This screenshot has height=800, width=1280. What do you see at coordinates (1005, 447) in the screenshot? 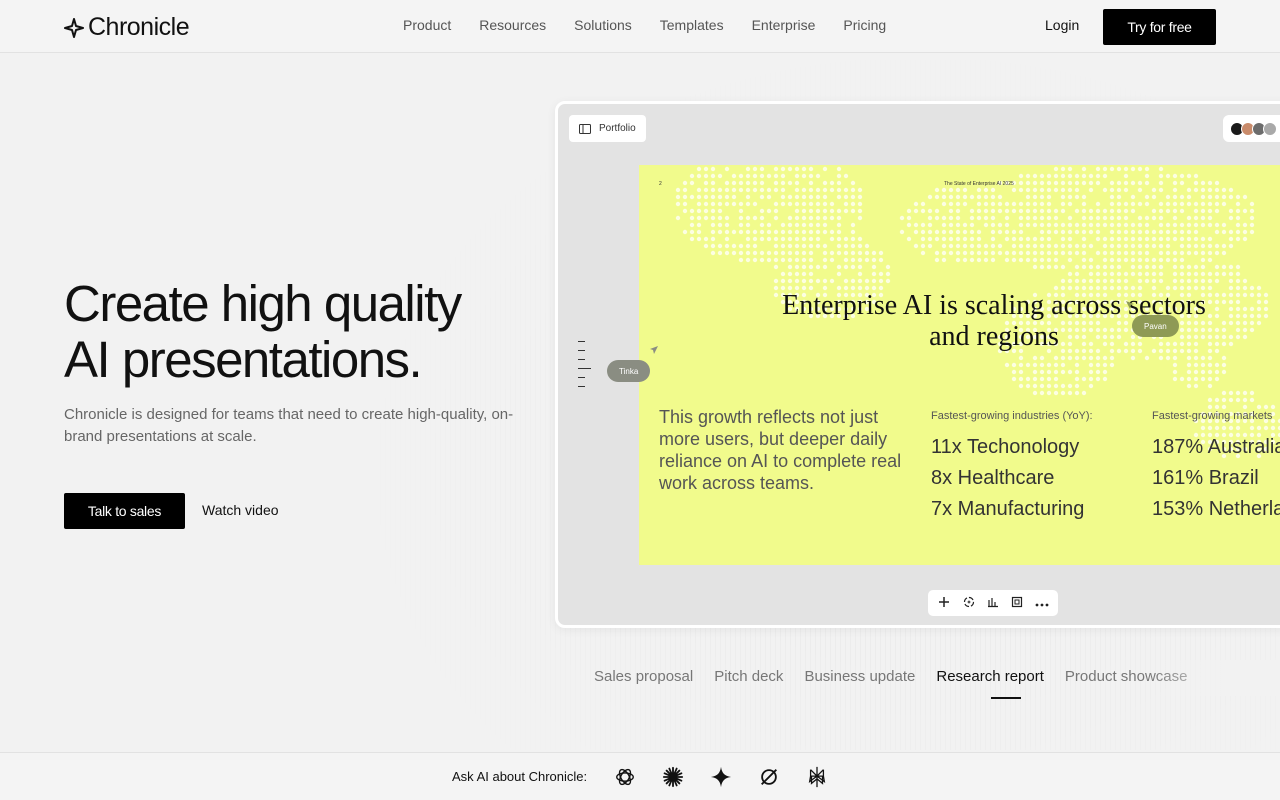
I see `stat-row: 11x Techonology` at bounding box center [1005, 447].